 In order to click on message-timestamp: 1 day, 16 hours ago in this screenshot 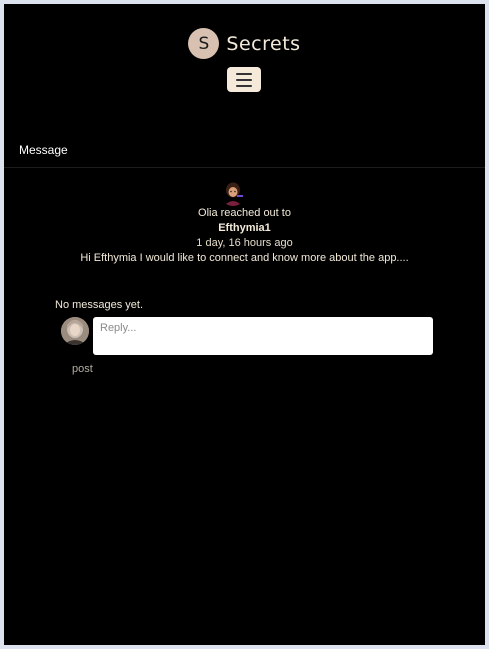, I will do `click(244, 243)`.